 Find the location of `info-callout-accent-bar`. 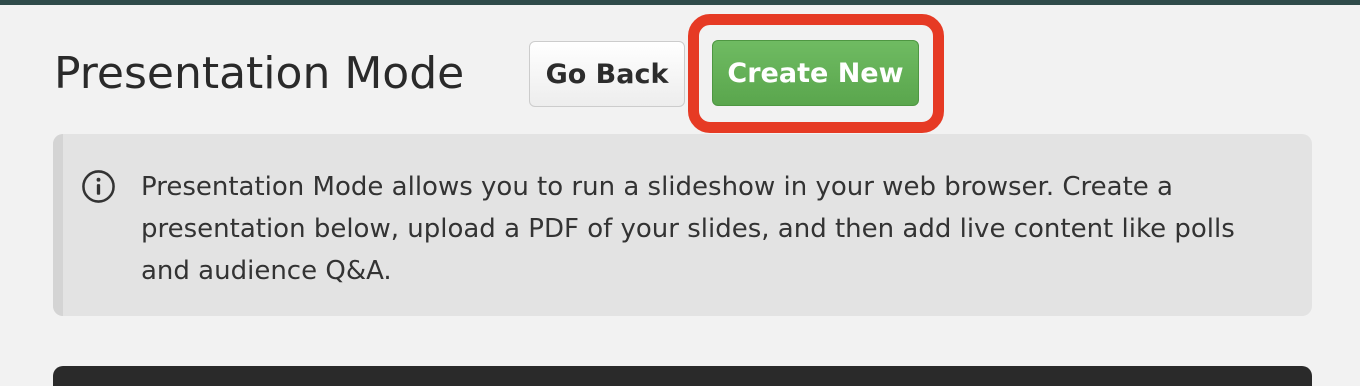

info-callout-accent-bar is located at coordinates (58, 225).